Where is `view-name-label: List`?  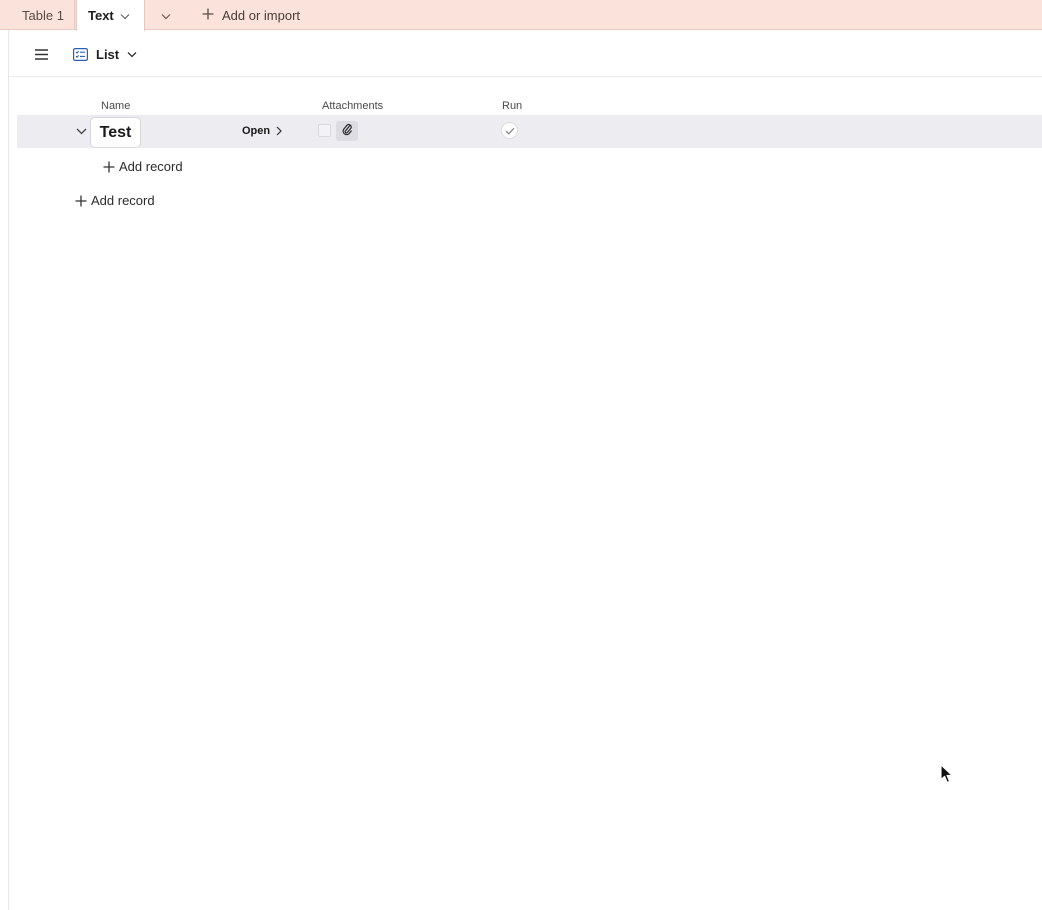 view-name-label: List is located at coordinates (108, 54).